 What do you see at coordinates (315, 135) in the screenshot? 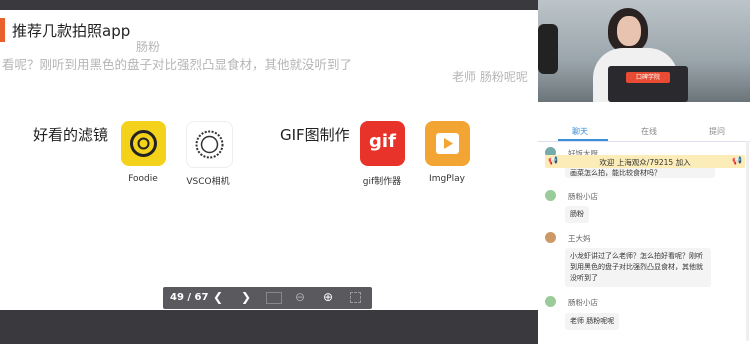
I see `section-gif-label: GIF图制作` at bounding box center [315, 135].